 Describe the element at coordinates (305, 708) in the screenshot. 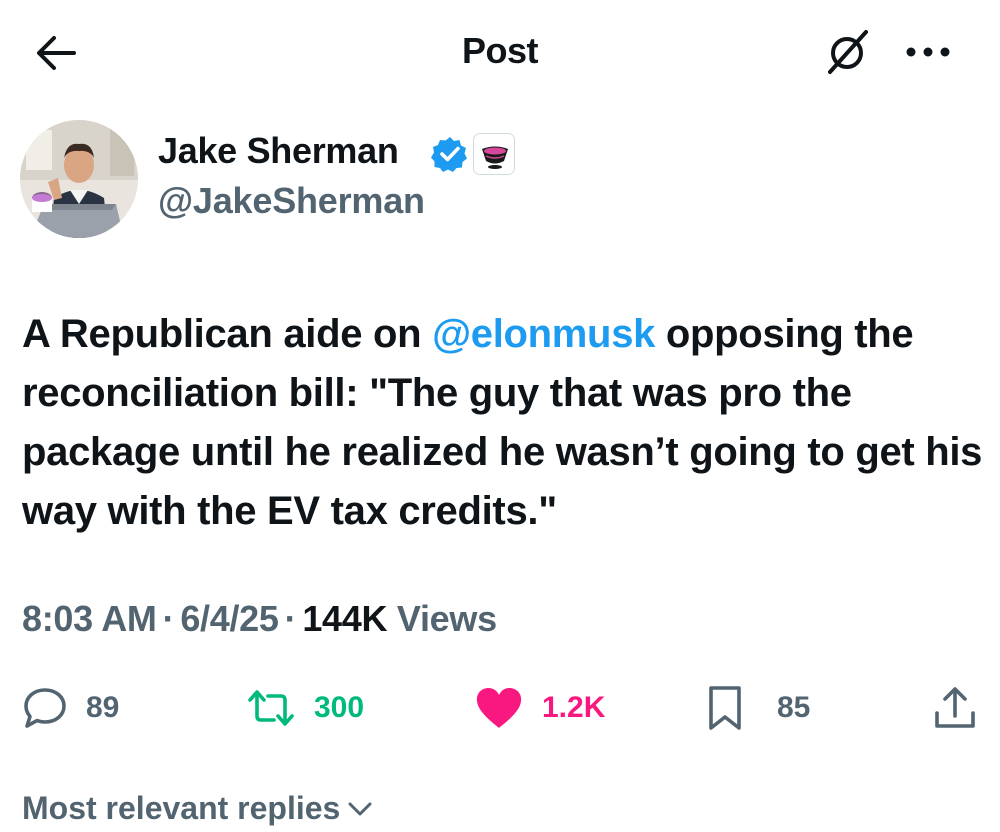

I see `repost-button: 300` at that location.